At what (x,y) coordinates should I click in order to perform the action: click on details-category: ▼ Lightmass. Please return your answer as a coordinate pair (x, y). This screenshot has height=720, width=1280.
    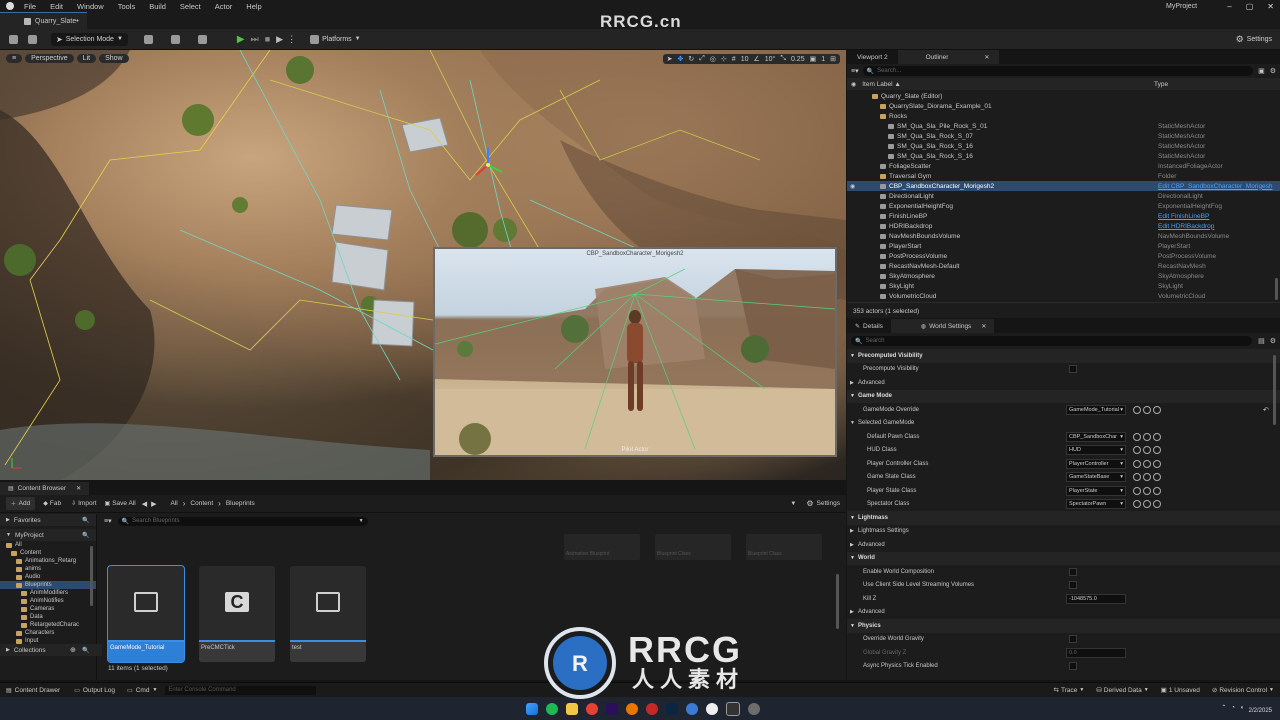
    Looking at the image, I should click on (1063, 518).